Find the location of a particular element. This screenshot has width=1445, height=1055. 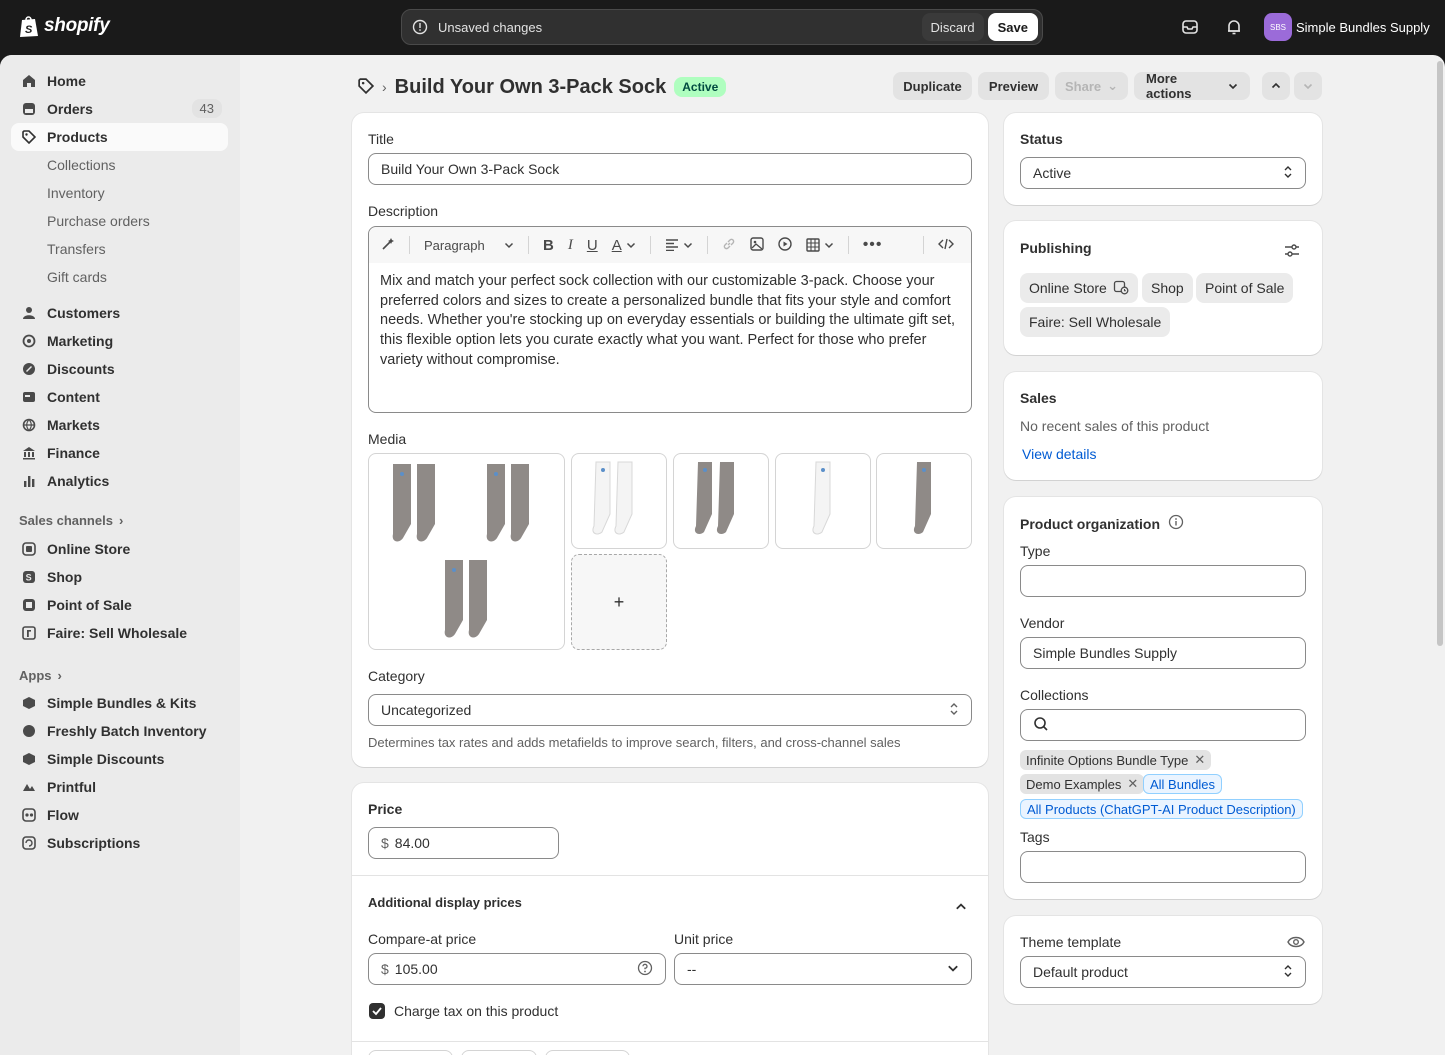

chevron-up-icon is located at coordinates (961, 908).